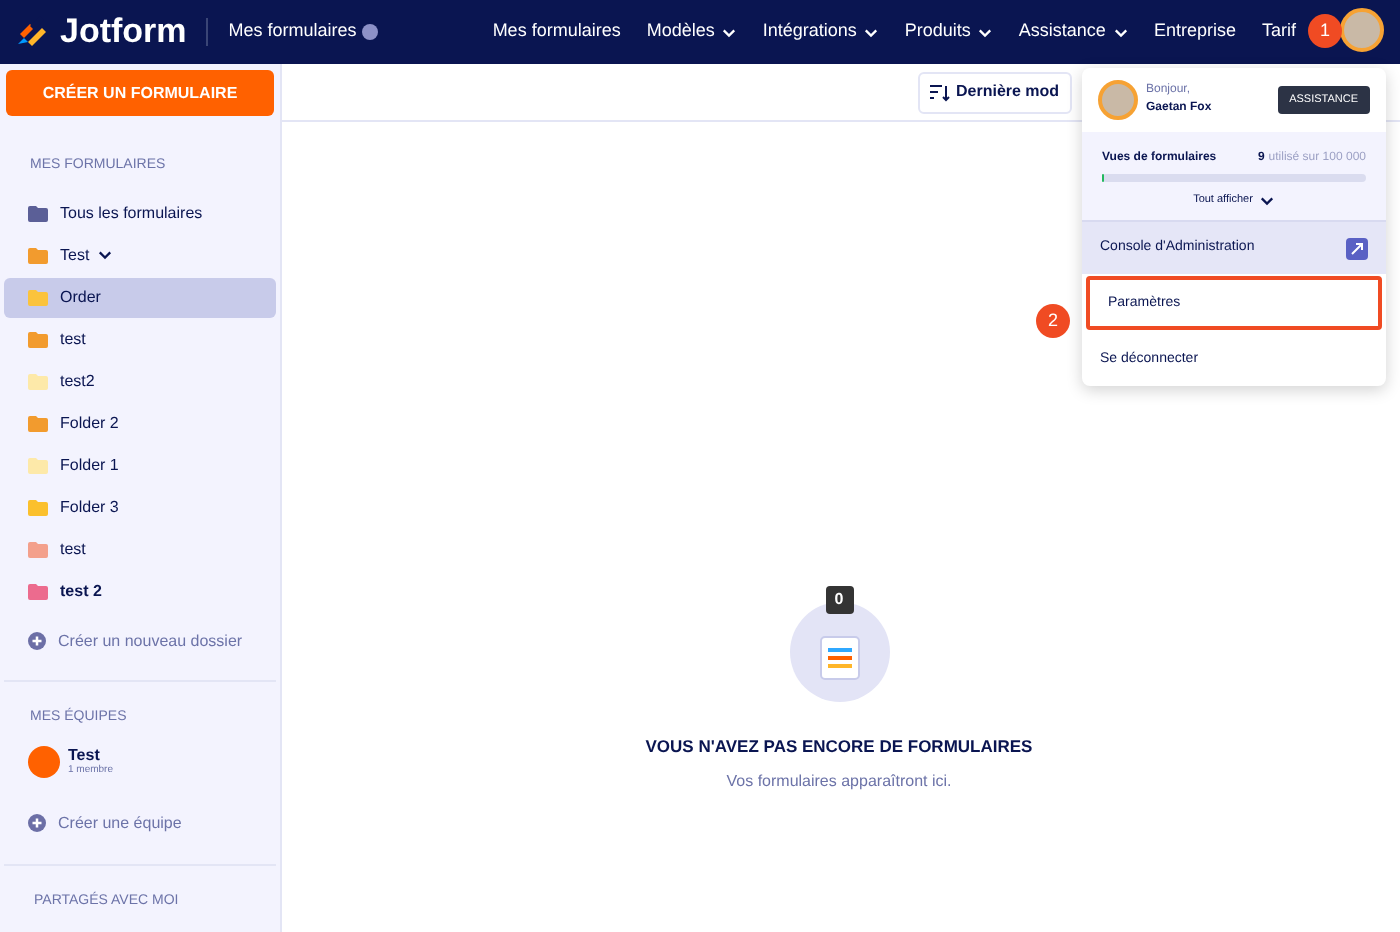 This screenshot has width=1400, height=932. What do you see at coordinates (1194, 32) in the screenshot?
I see `nav-link: Entreprise` at bounding box center [1194, 32].